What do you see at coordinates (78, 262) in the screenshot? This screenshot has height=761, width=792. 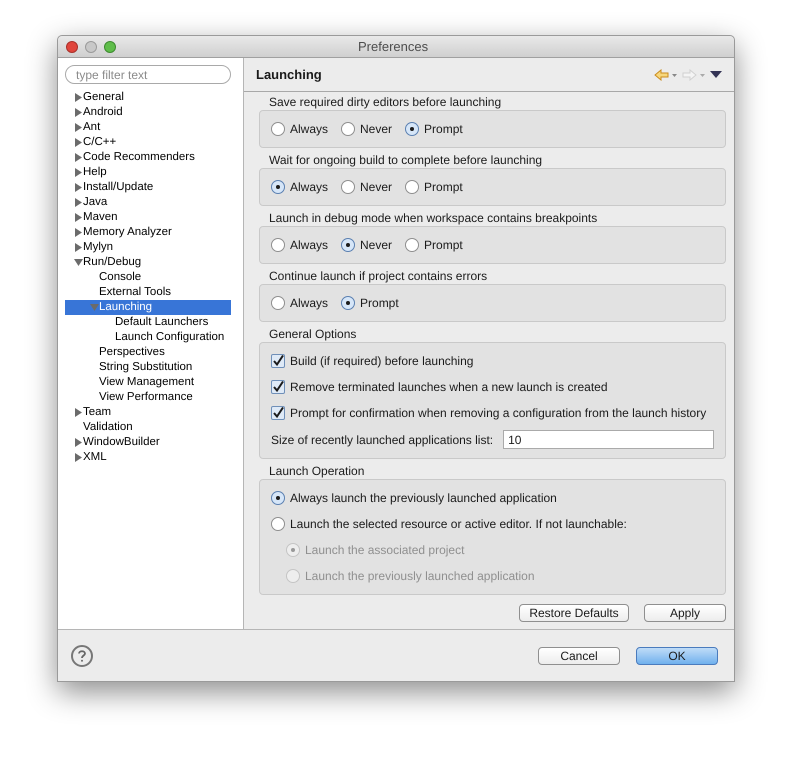 I see `expanded-arrow-icon` at bounding box center [78, 262].